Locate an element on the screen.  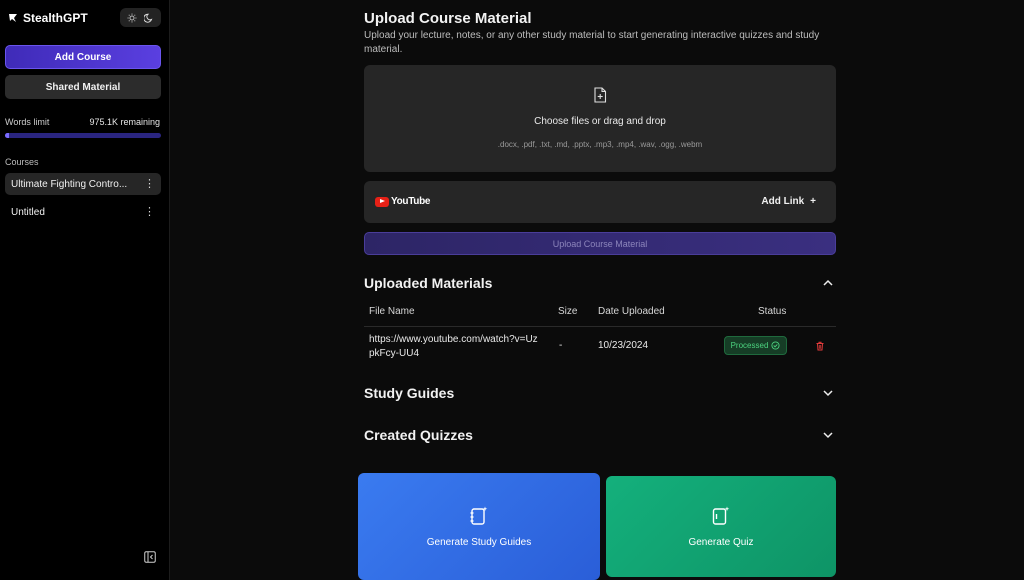
youtube-play-icon is located at coordinates (382, 201).